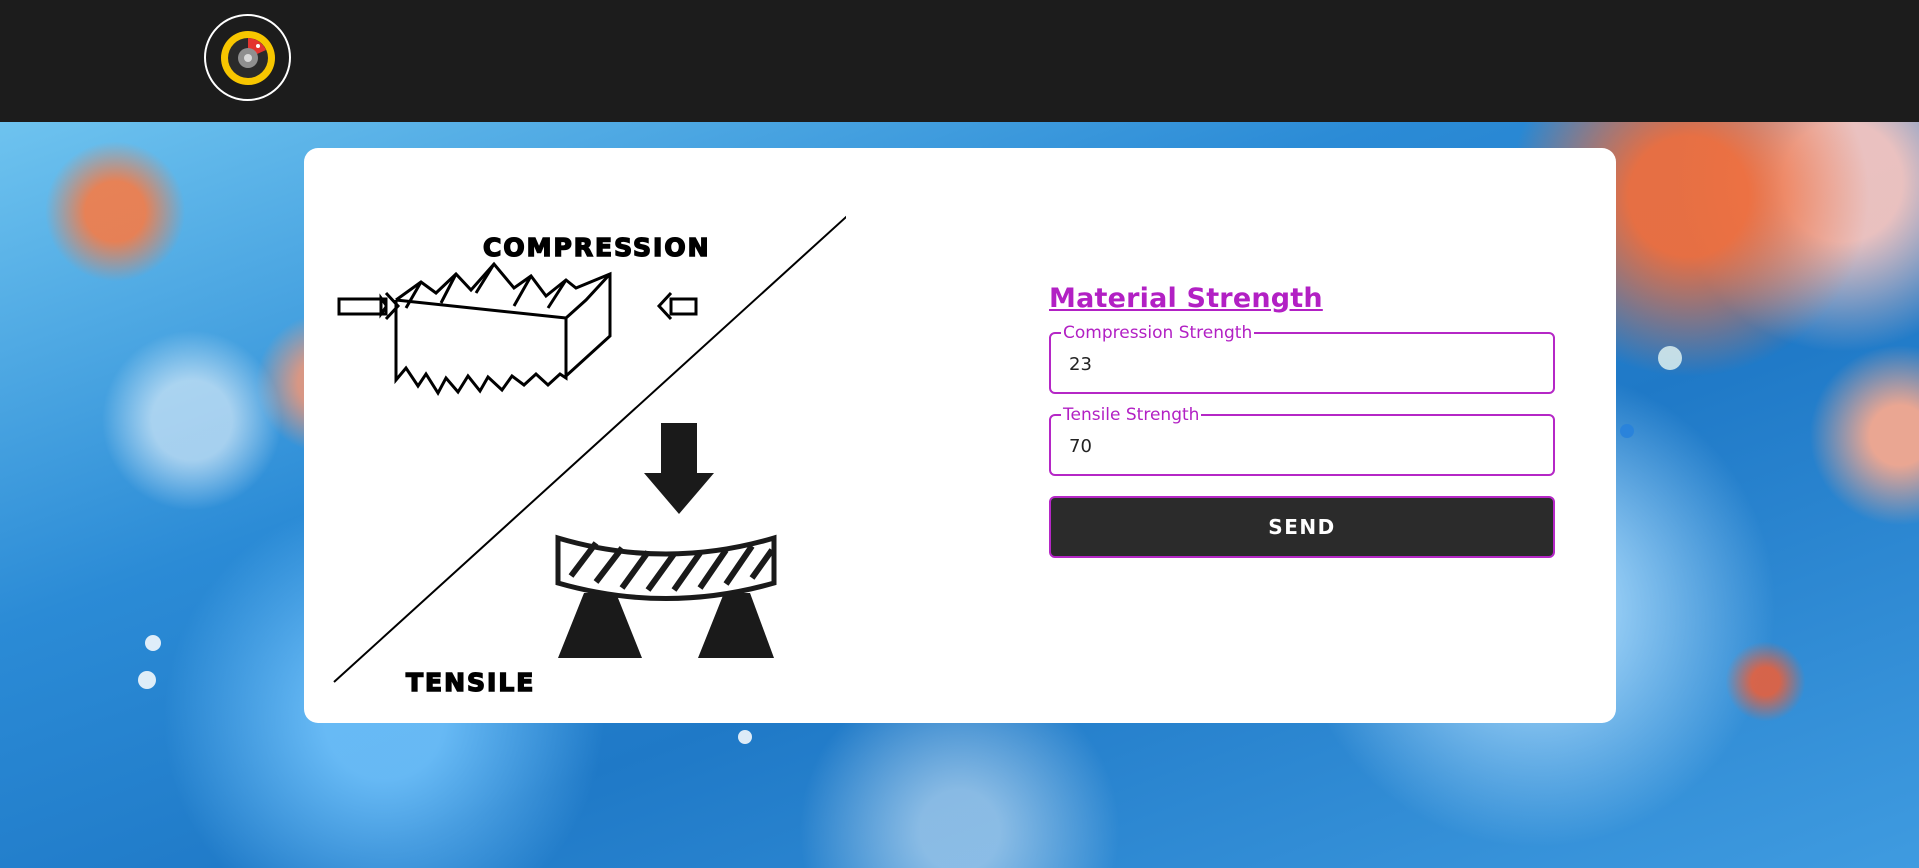 The width and height of the screenshot is (1919, 868). I want to click on tensile-beam-icon, so click(666, 540).